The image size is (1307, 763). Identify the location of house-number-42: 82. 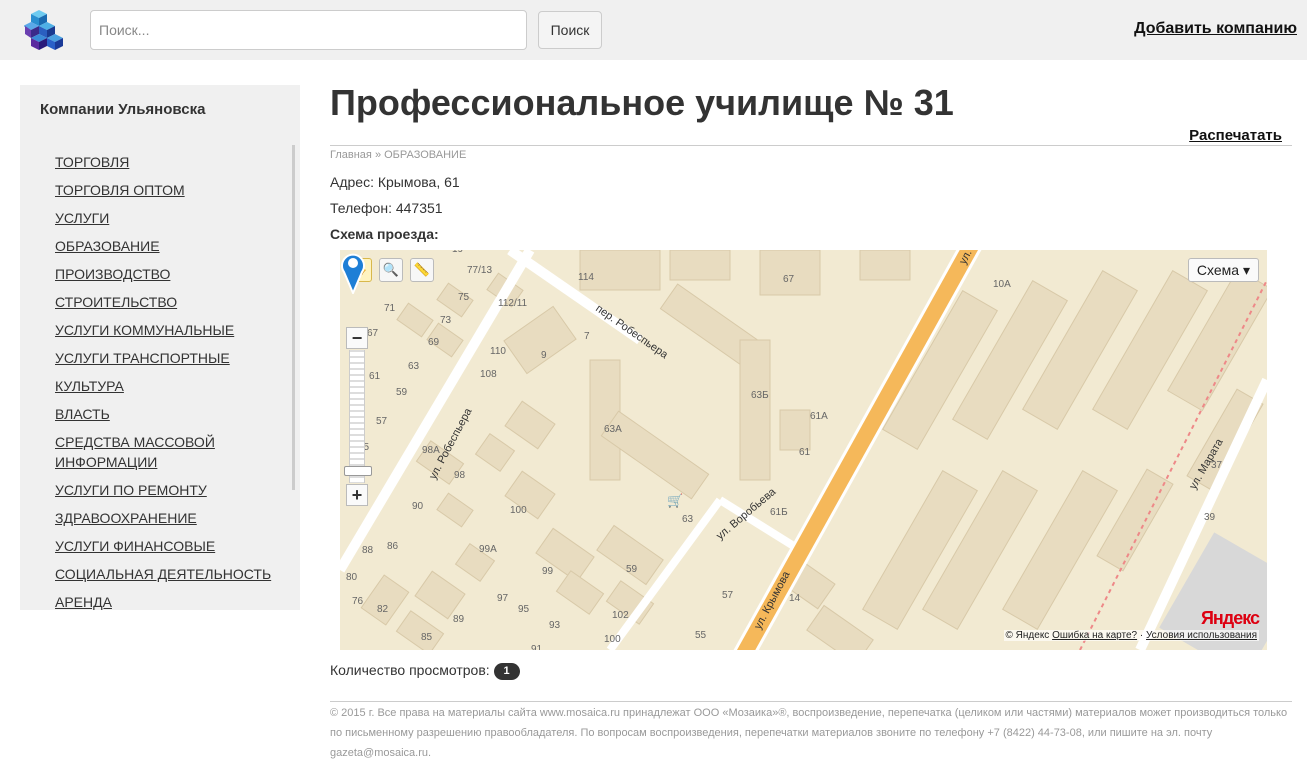
(383, 609).